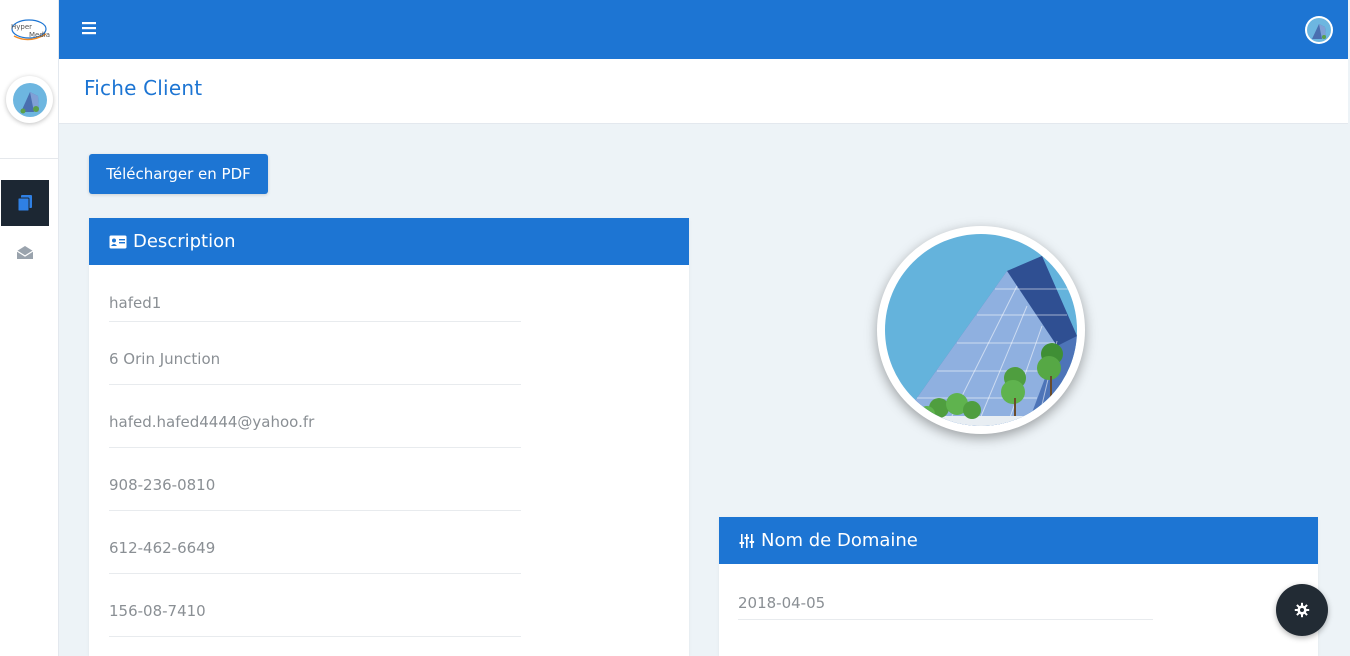 The height and width of the screenshot is (656, 1350). I want to click on file-icon, so click(24, 203).